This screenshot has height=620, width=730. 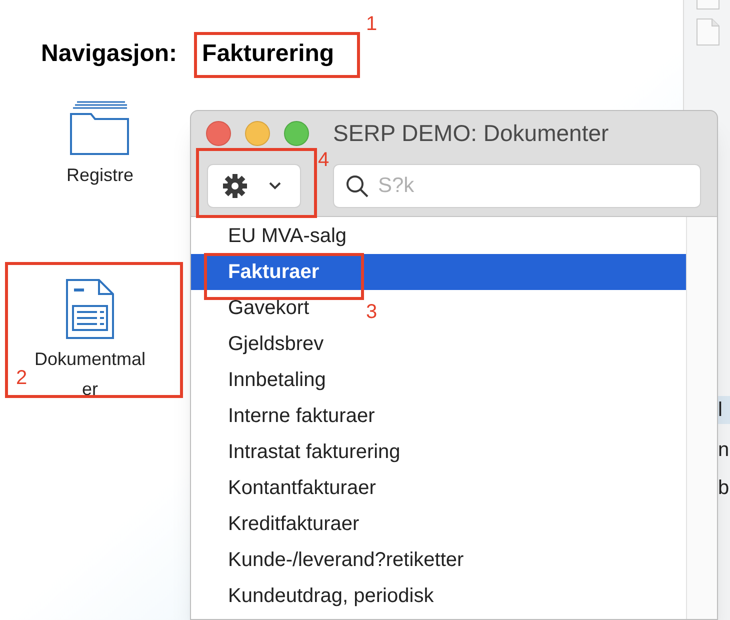 What do you see at coordinates (287, 236) in the screenshot?
I see `list-item: EU MVA-salg` at bounding box center [287, 236].